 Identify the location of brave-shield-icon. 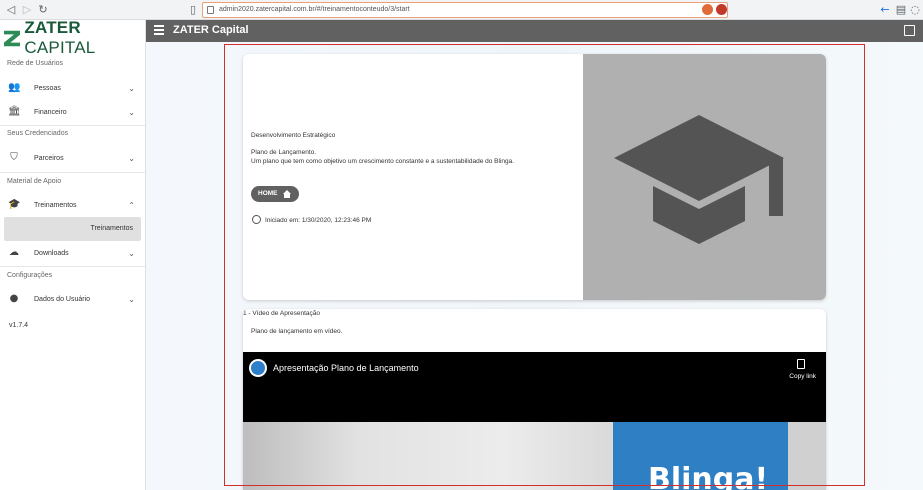
(707, 9).